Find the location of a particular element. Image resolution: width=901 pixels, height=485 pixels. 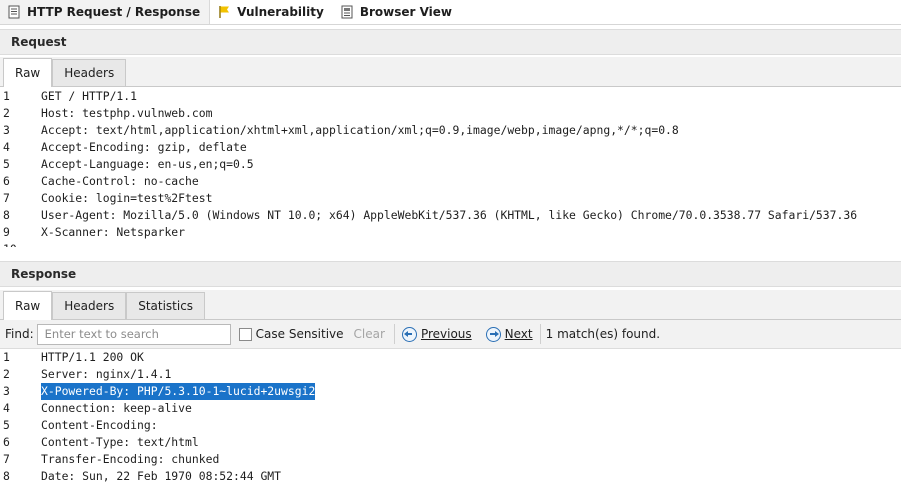

line-text: Content-Encoding: is located at coordinates (99, 425).